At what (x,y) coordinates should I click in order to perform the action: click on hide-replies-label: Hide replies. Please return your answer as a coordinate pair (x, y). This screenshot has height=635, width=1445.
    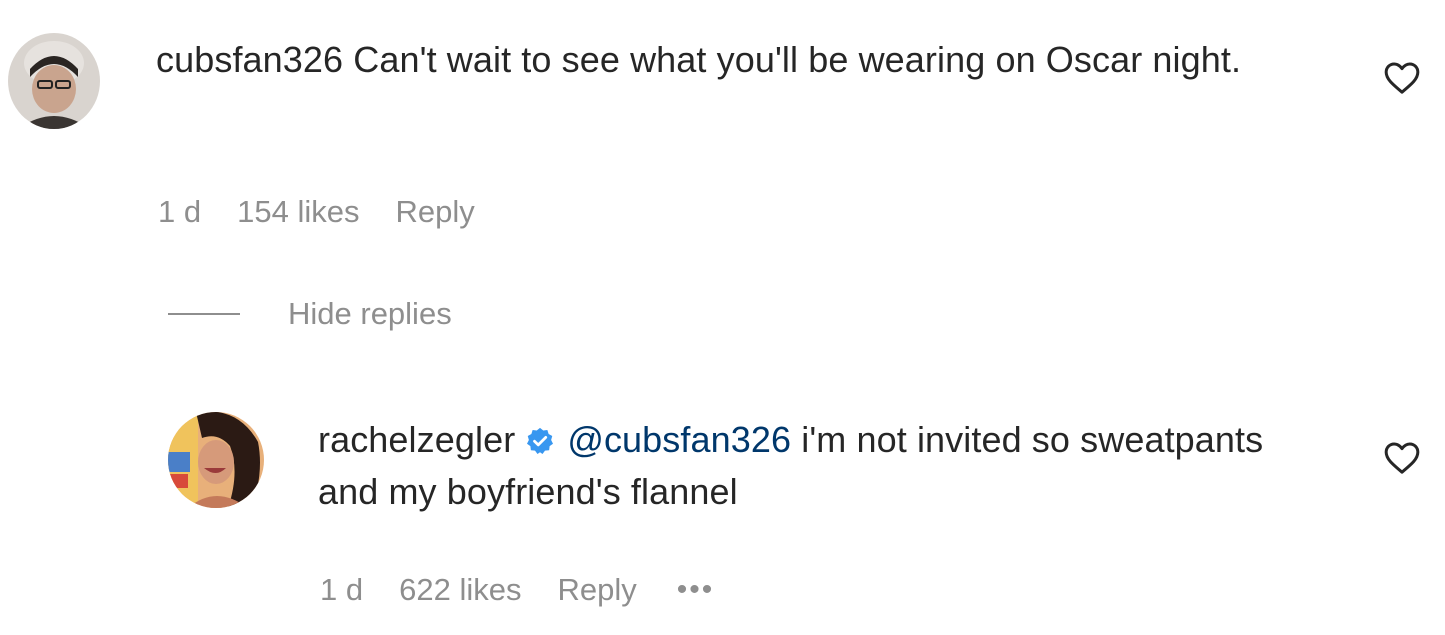
    Looking at the image, I should click on (370, 313).